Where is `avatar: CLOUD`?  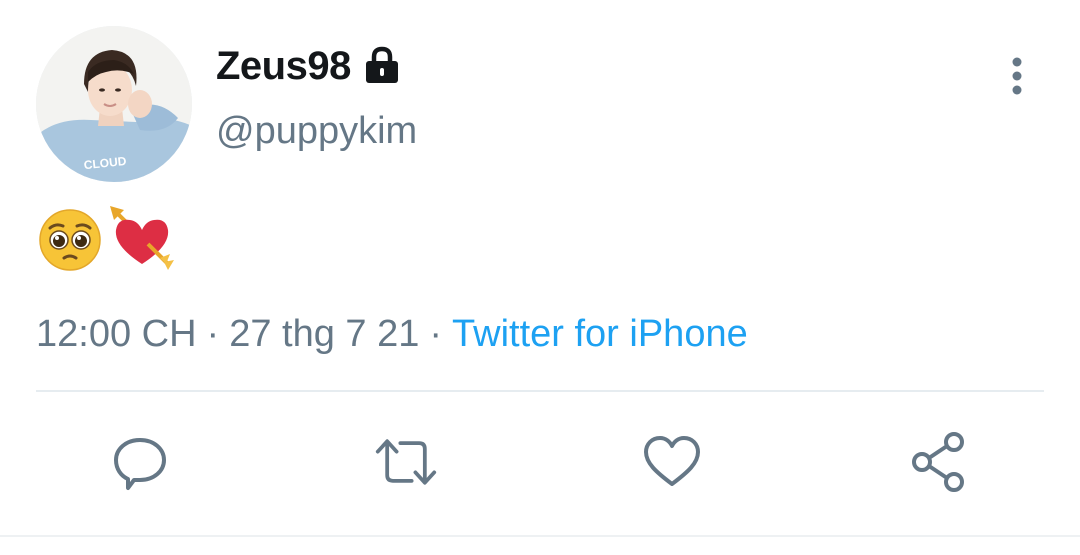
avatar: CLOUD is located at coordinates (114, 104).